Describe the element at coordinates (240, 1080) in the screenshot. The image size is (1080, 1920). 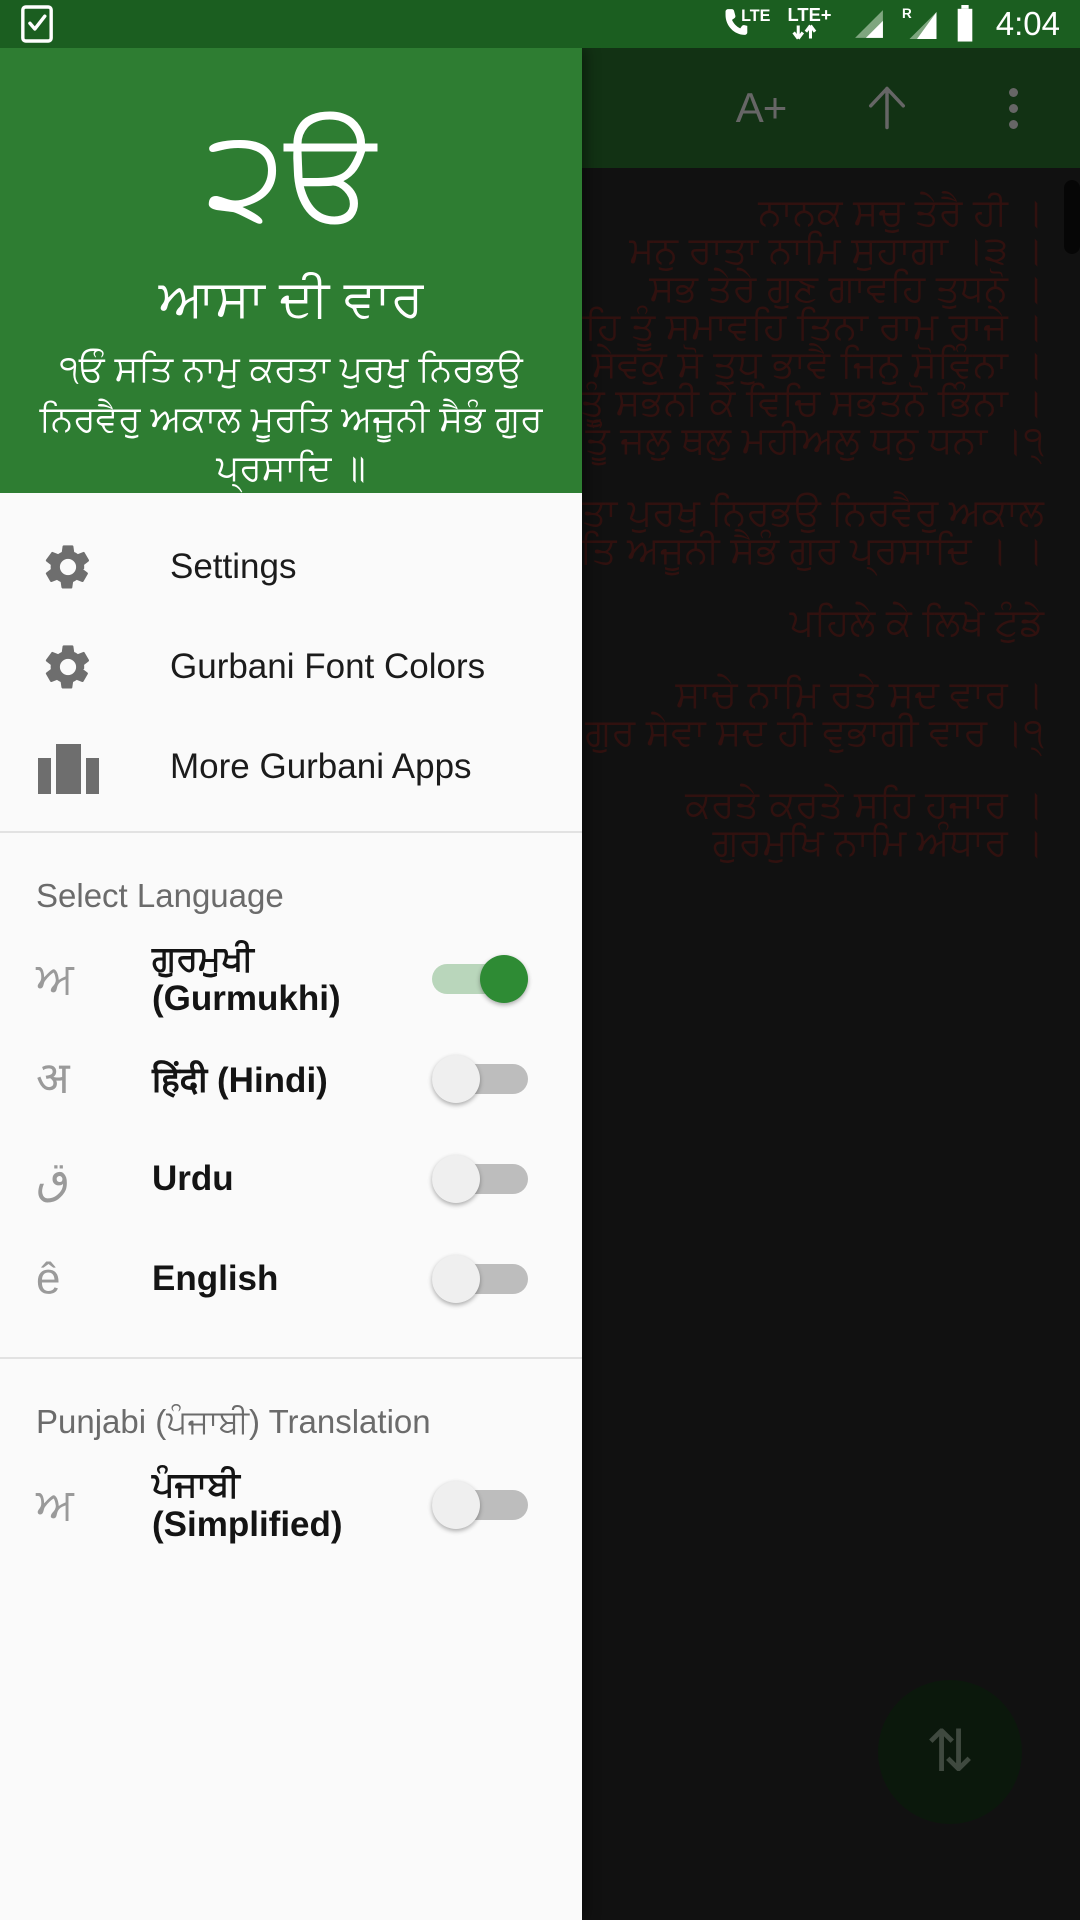
I see `language-label: हिंदी (Hindi)` at that location.